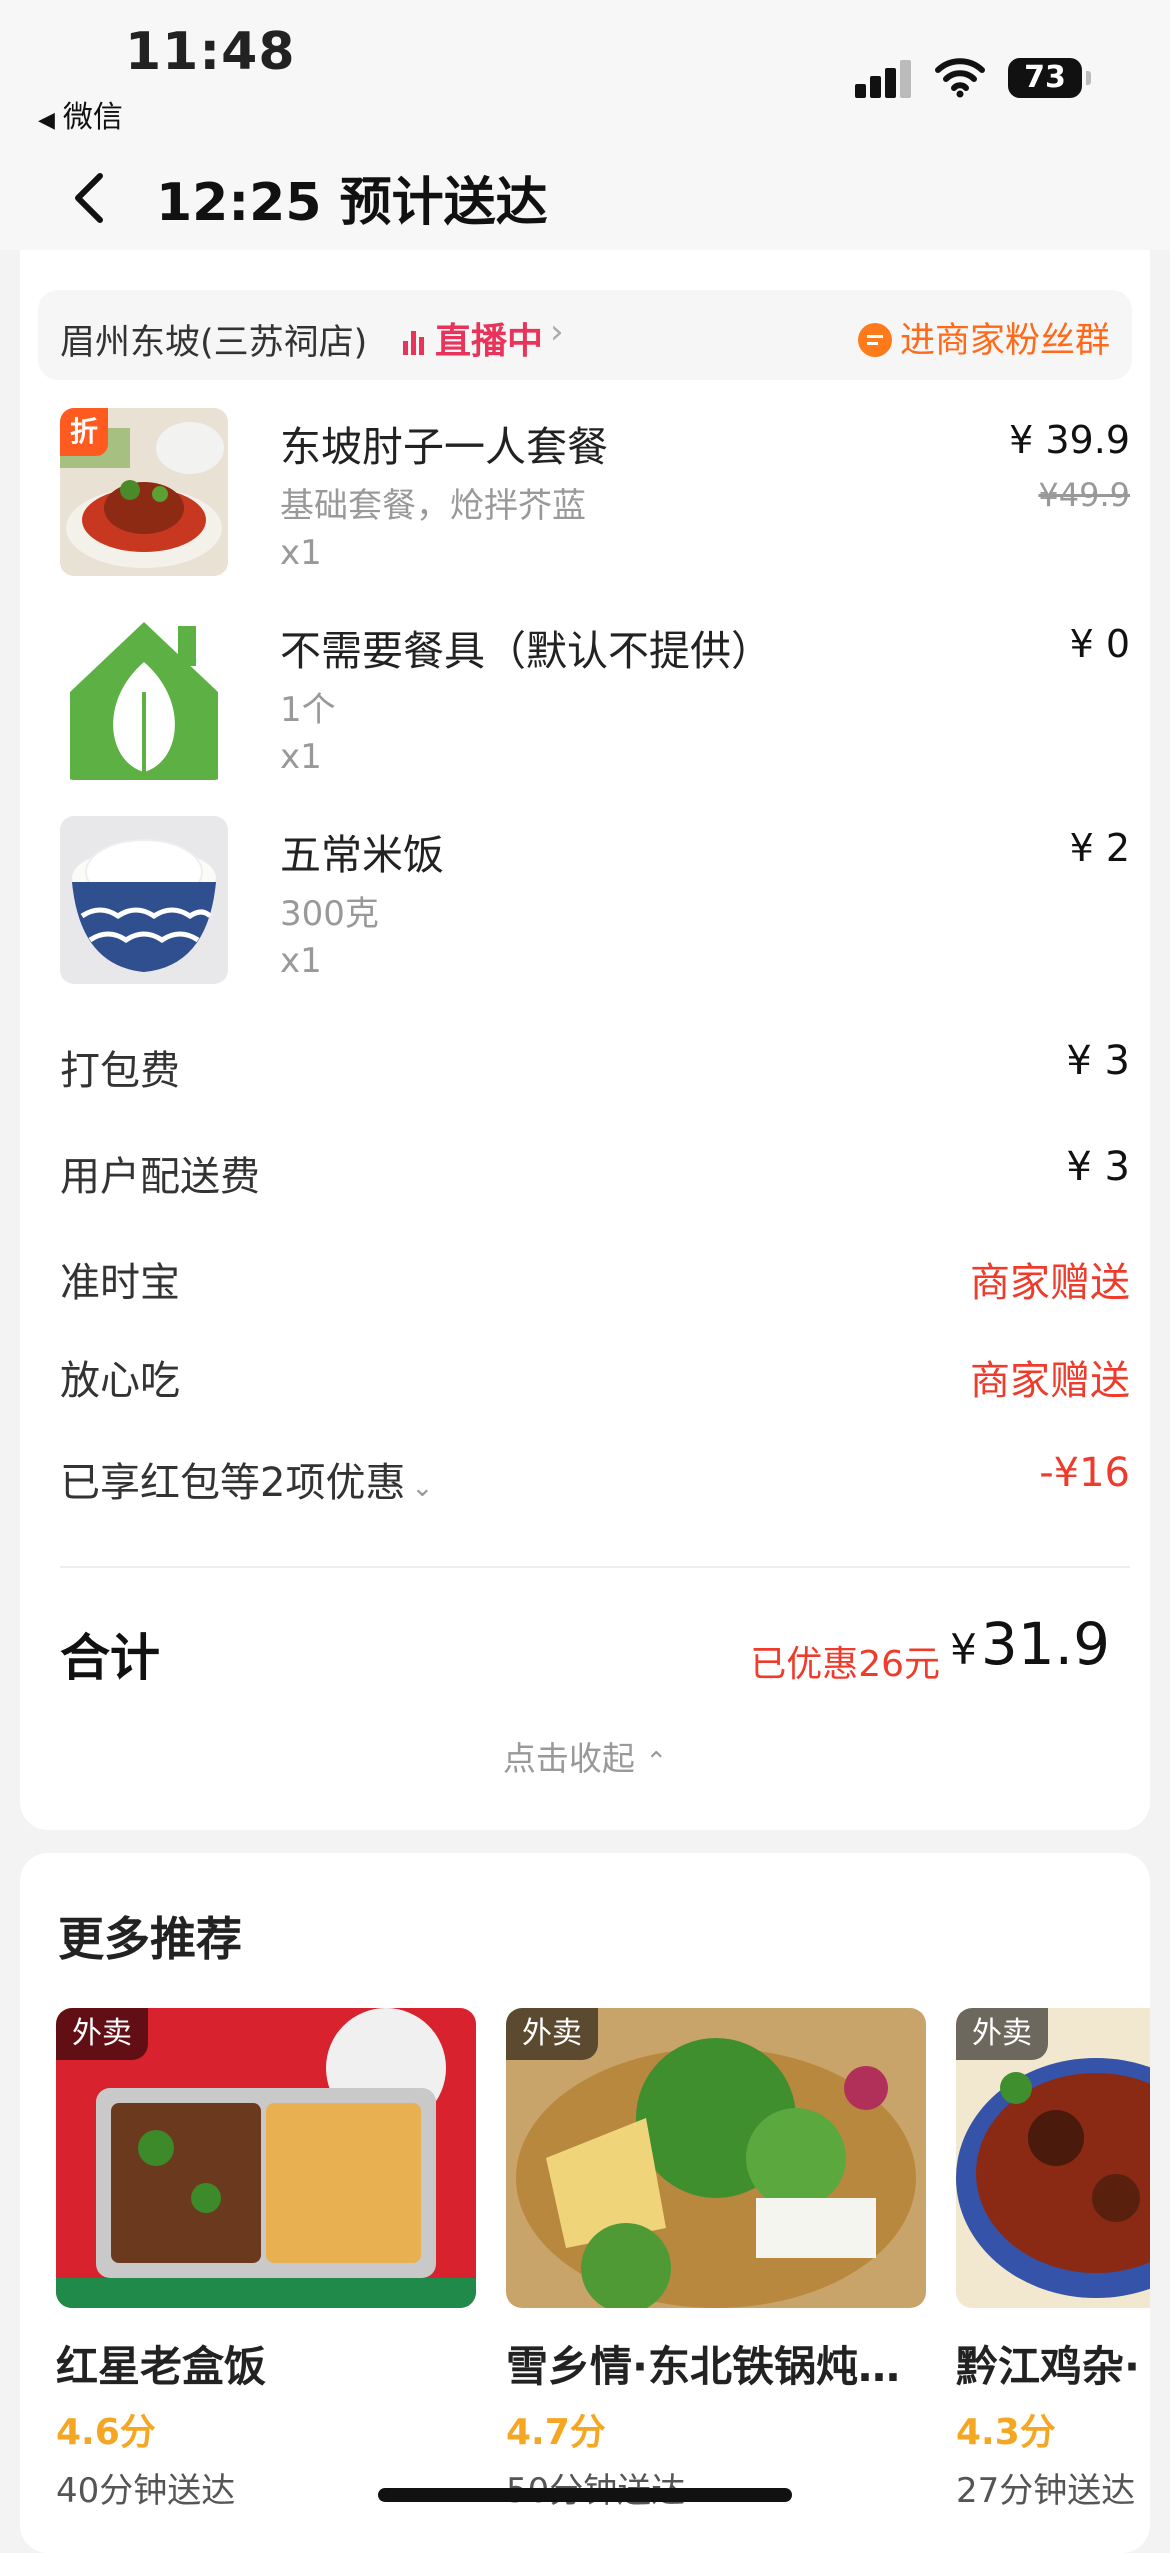 The width and height of the screenshot is (1170, 2553). I want to click on item-spec: 基础套餐，炝拌芥蓝, so click(433, 506).